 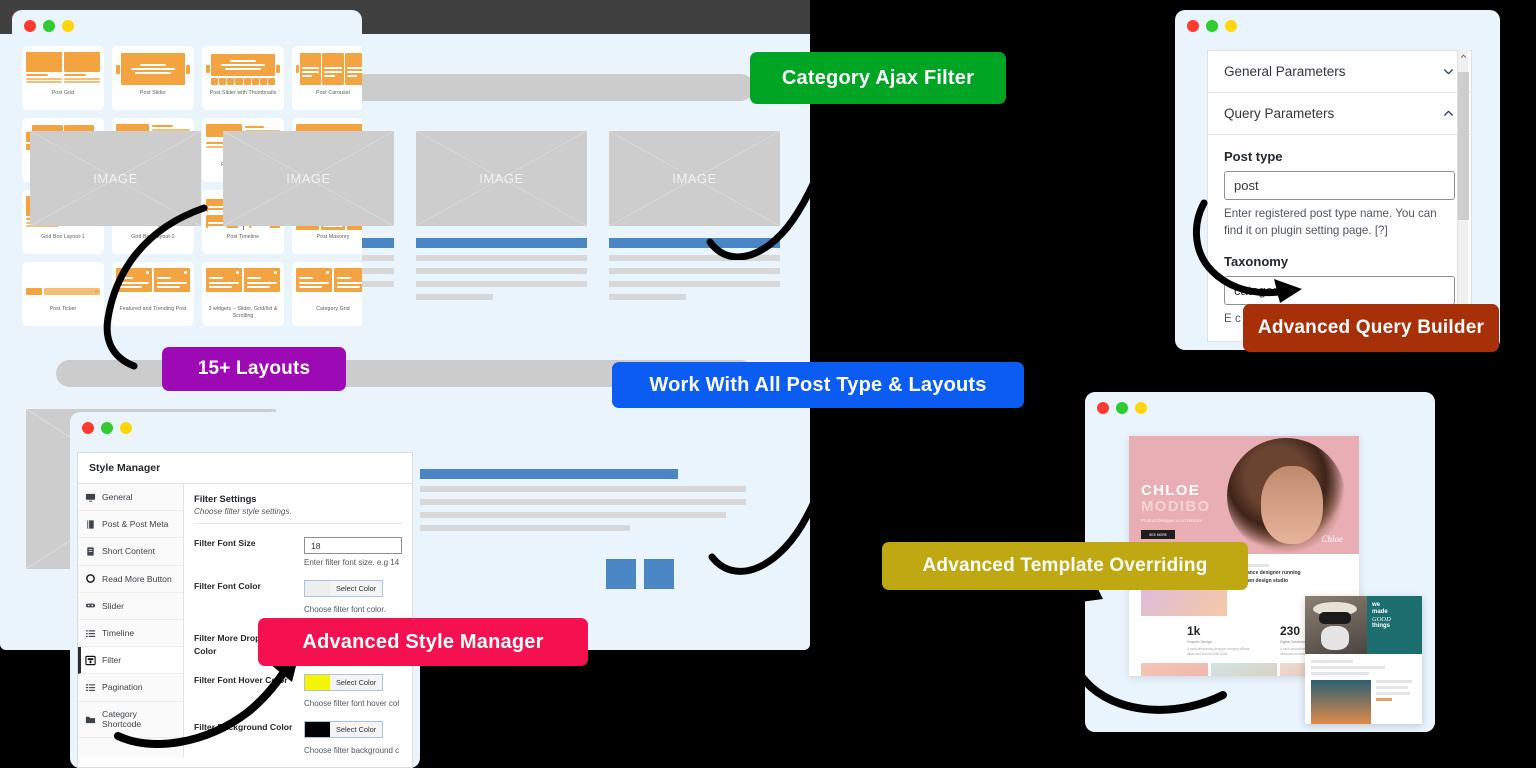 I want to click on panel-scrollbar, so click(x=1463, y=196).